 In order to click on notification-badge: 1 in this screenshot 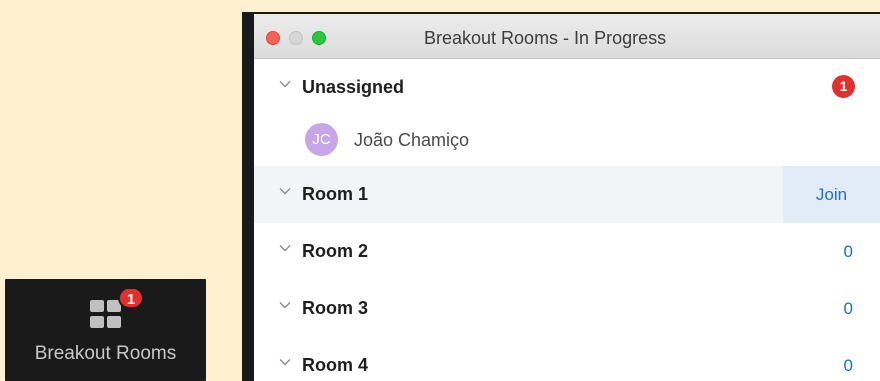, I will do `click(131, 298)`.